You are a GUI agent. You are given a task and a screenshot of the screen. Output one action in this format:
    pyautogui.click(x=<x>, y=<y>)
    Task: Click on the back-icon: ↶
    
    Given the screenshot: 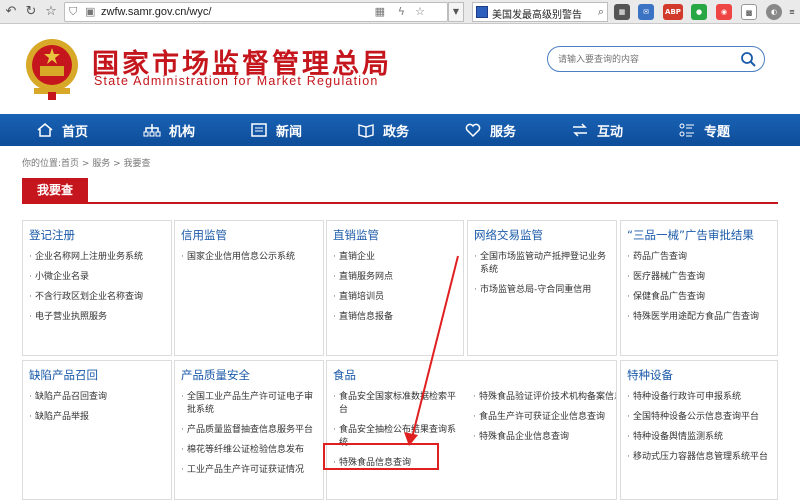 What is the action you would take?
    pyautogui.click(x=11, y=12)
    